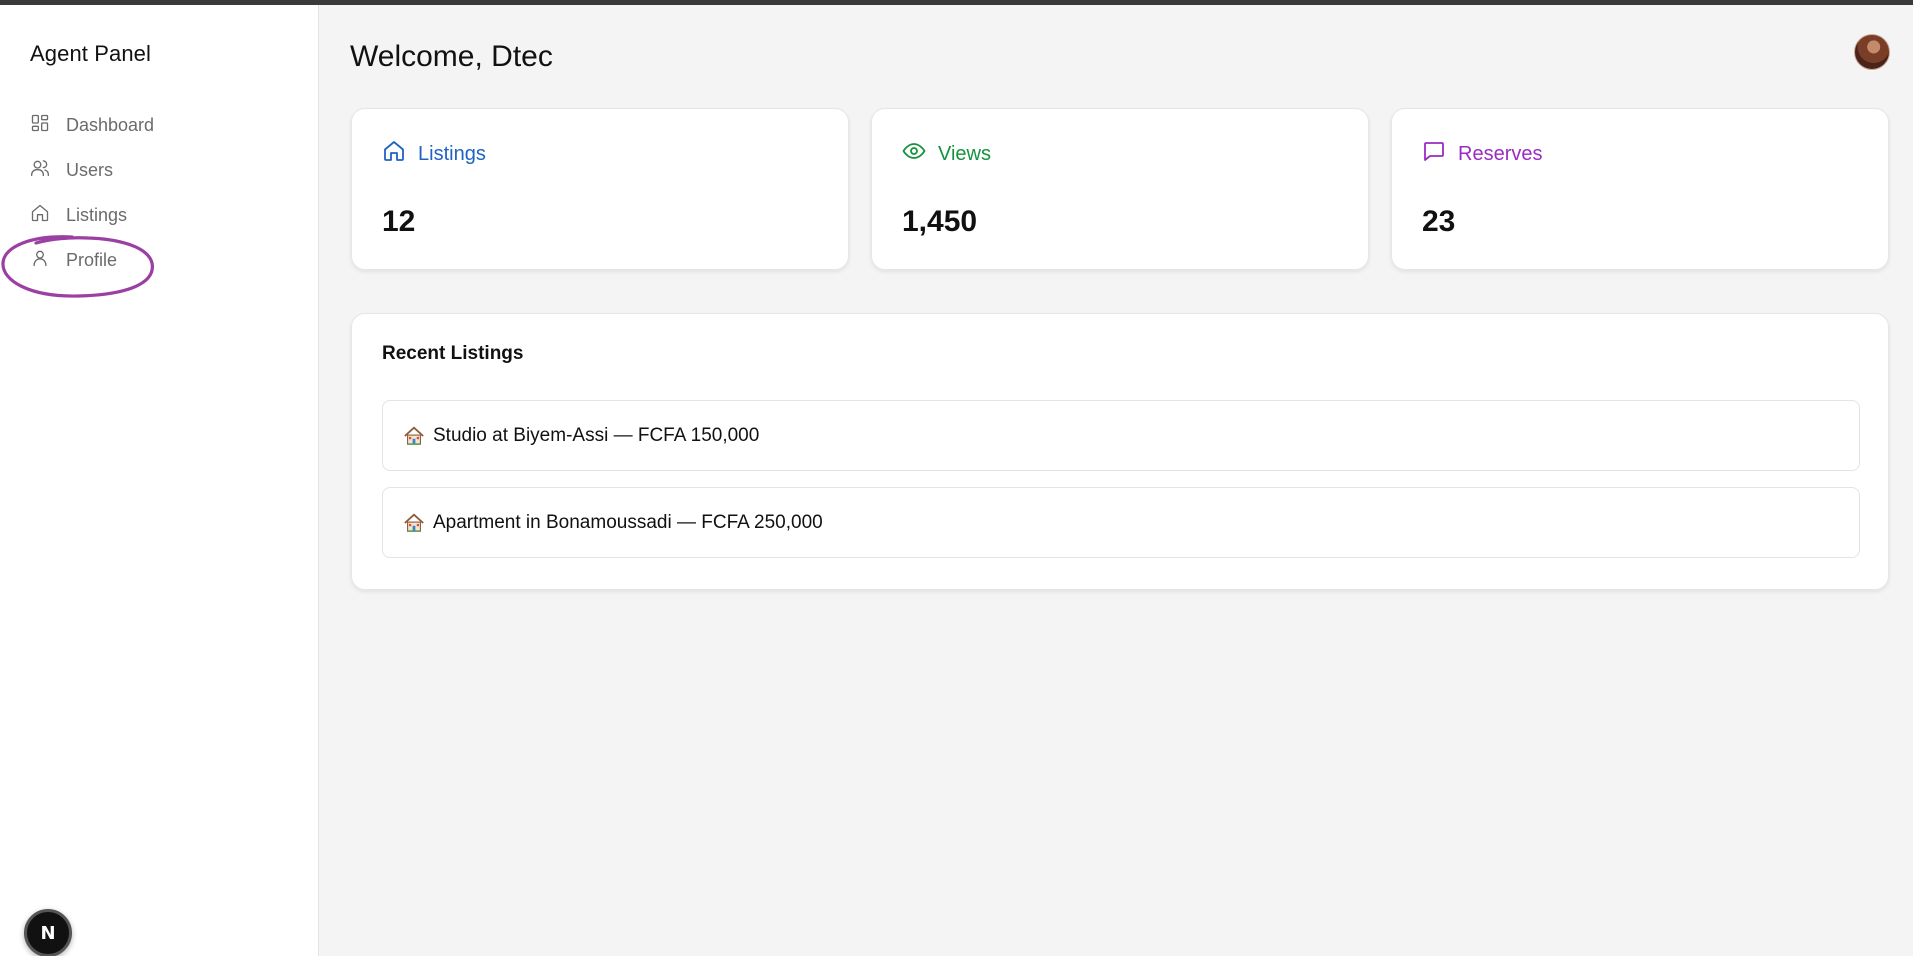  I want to click on stat-card-label: Reserves, so click(1500, 153).